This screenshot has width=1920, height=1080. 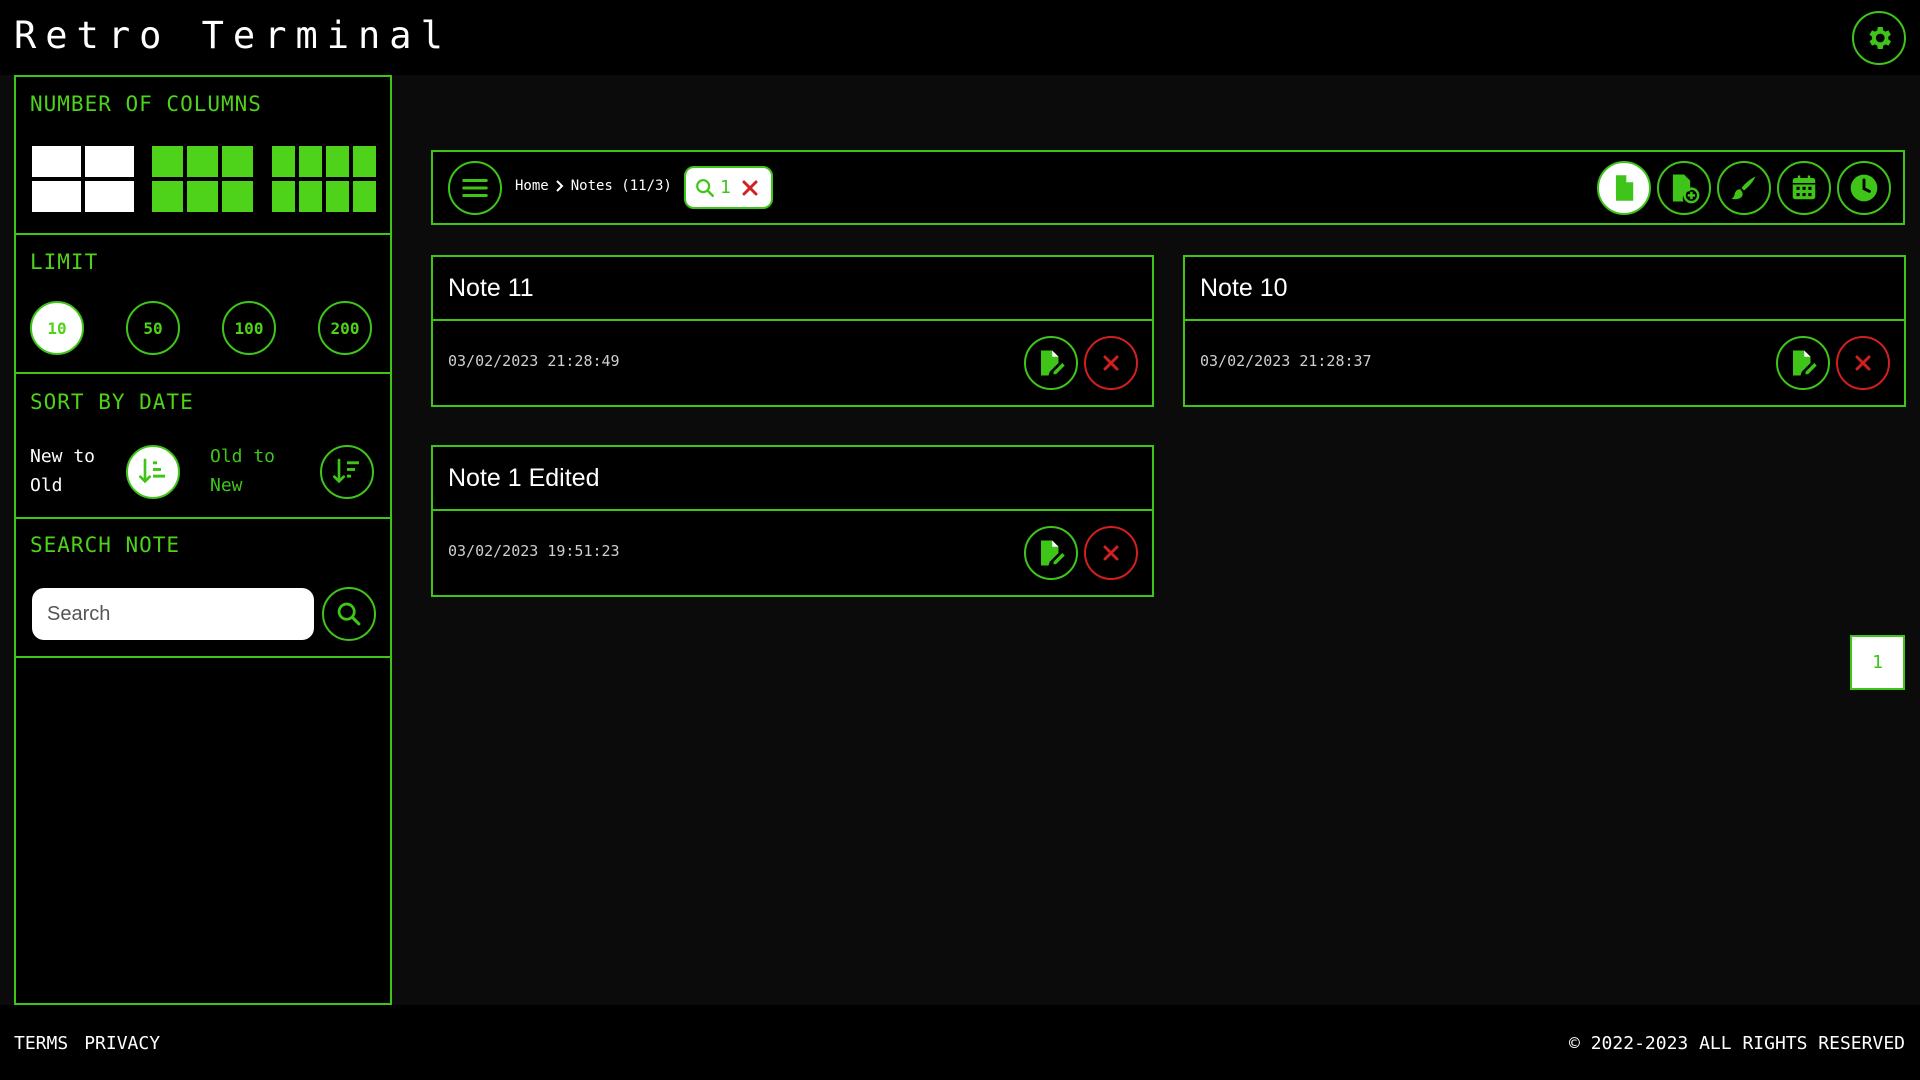 I want to click on calendar-icon, so click(x=1804, y=187).